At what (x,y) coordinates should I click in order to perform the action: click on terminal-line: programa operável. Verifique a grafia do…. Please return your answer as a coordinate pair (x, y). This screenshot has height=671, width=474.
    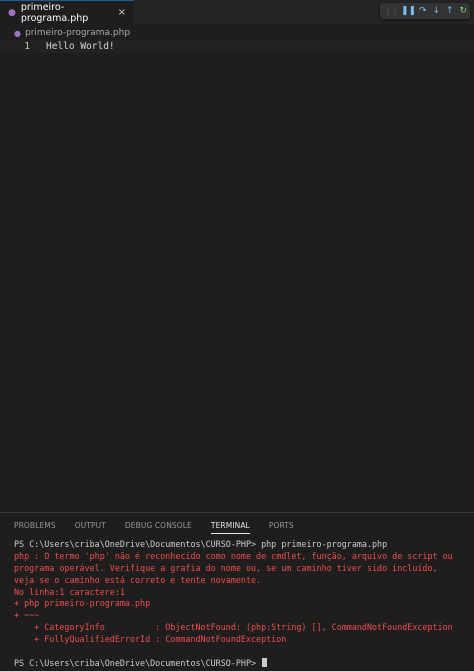
    Looking at the image, I should click on (241, 569).